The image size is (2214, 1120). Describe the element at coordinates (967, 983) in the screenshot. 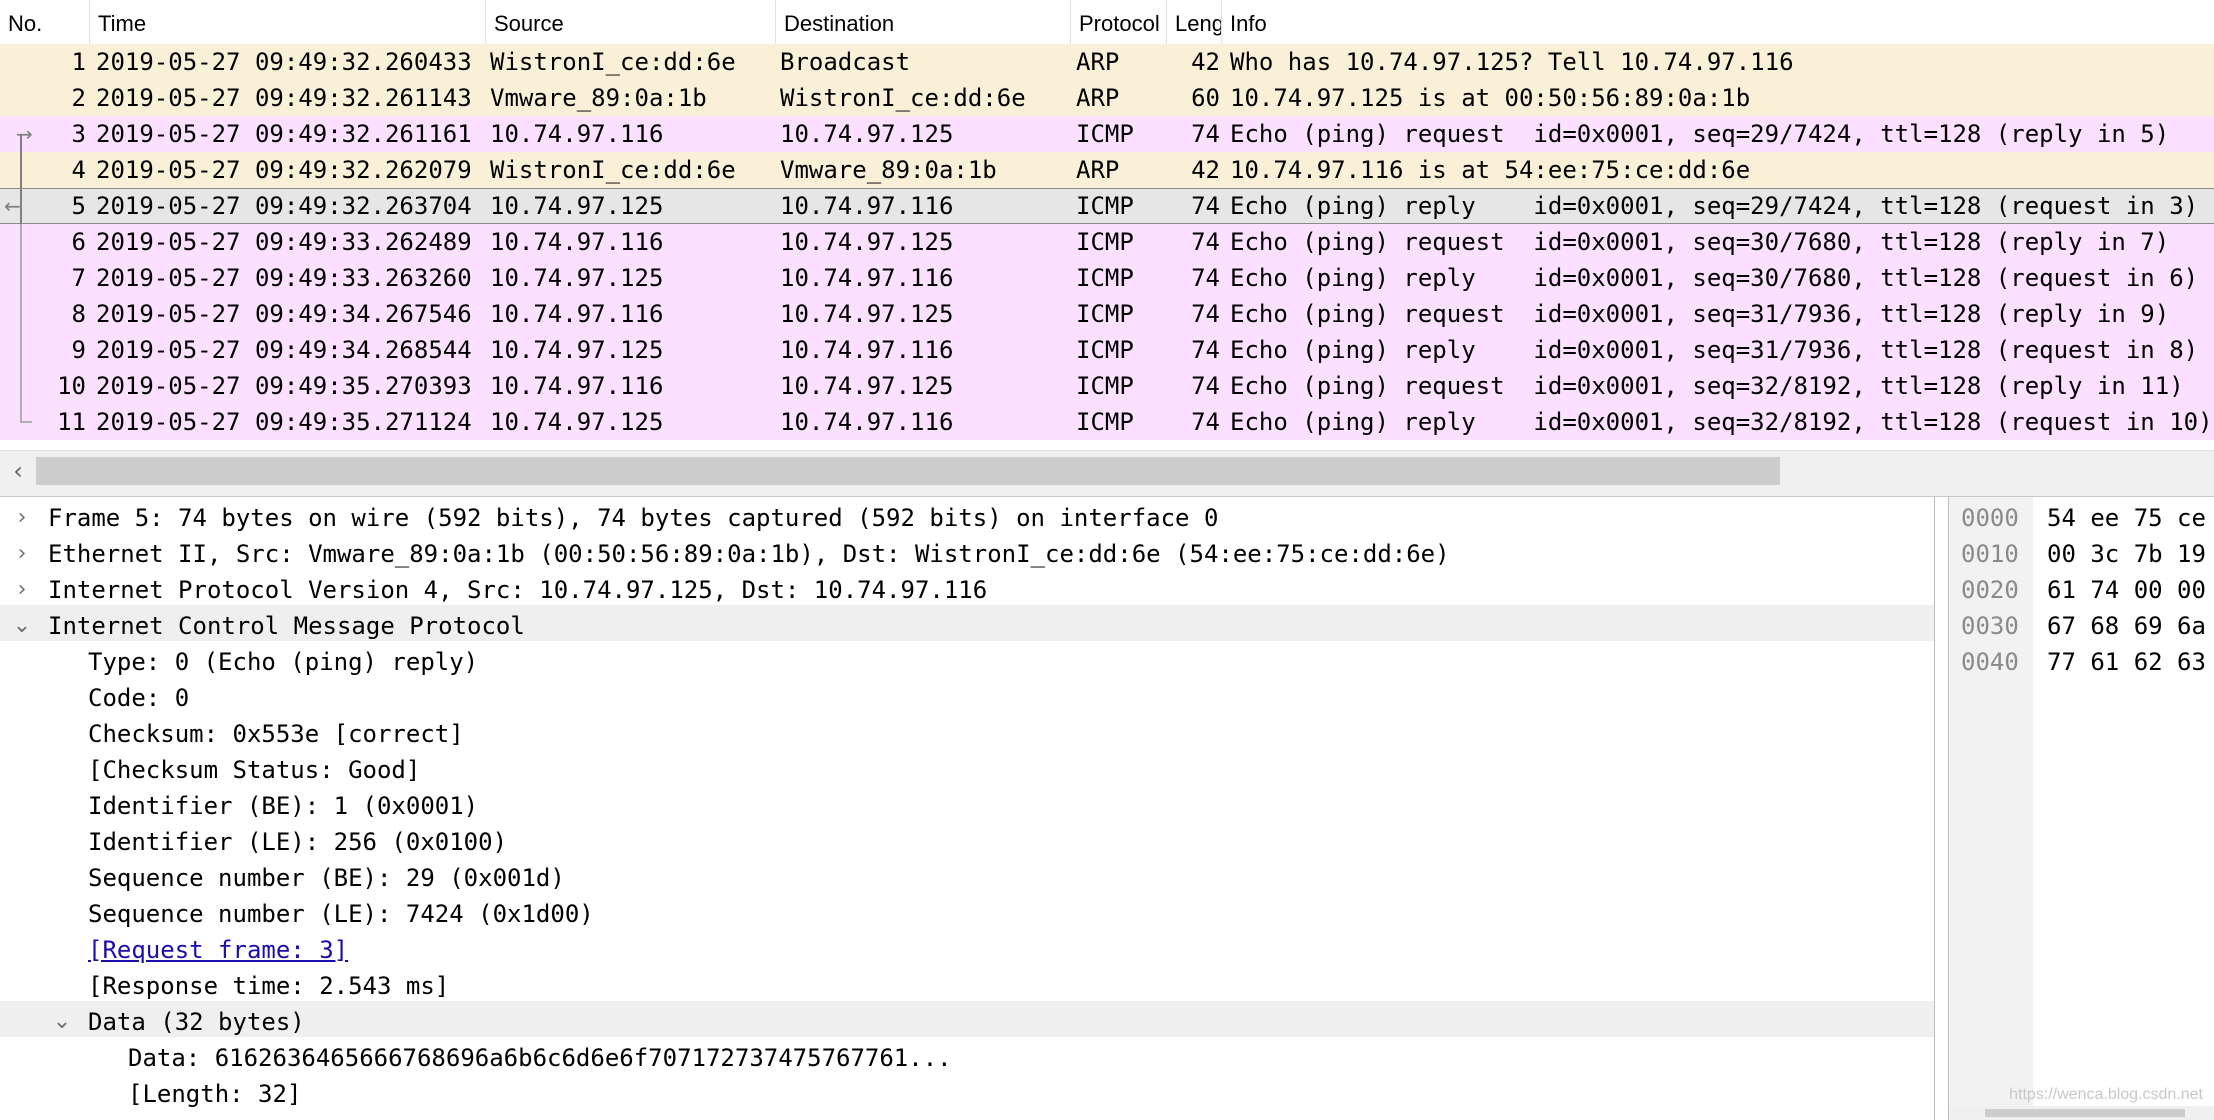

I see `tree-field-response-time: [Response time: 2.543 ms]` at that location.